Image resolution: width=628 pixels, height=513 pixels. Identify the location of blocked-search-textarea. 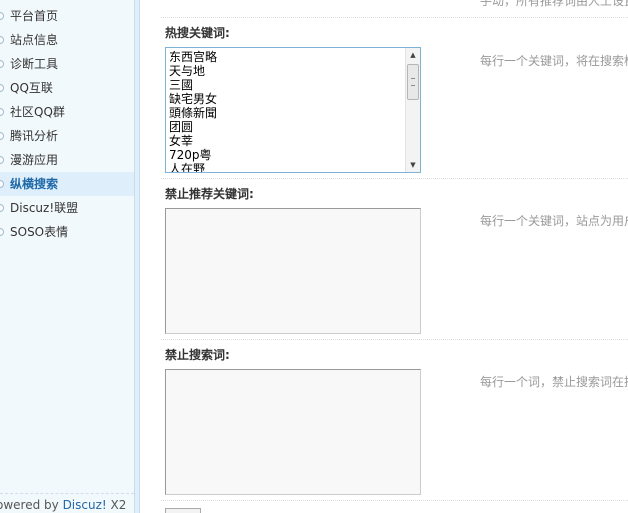
(293, 432).